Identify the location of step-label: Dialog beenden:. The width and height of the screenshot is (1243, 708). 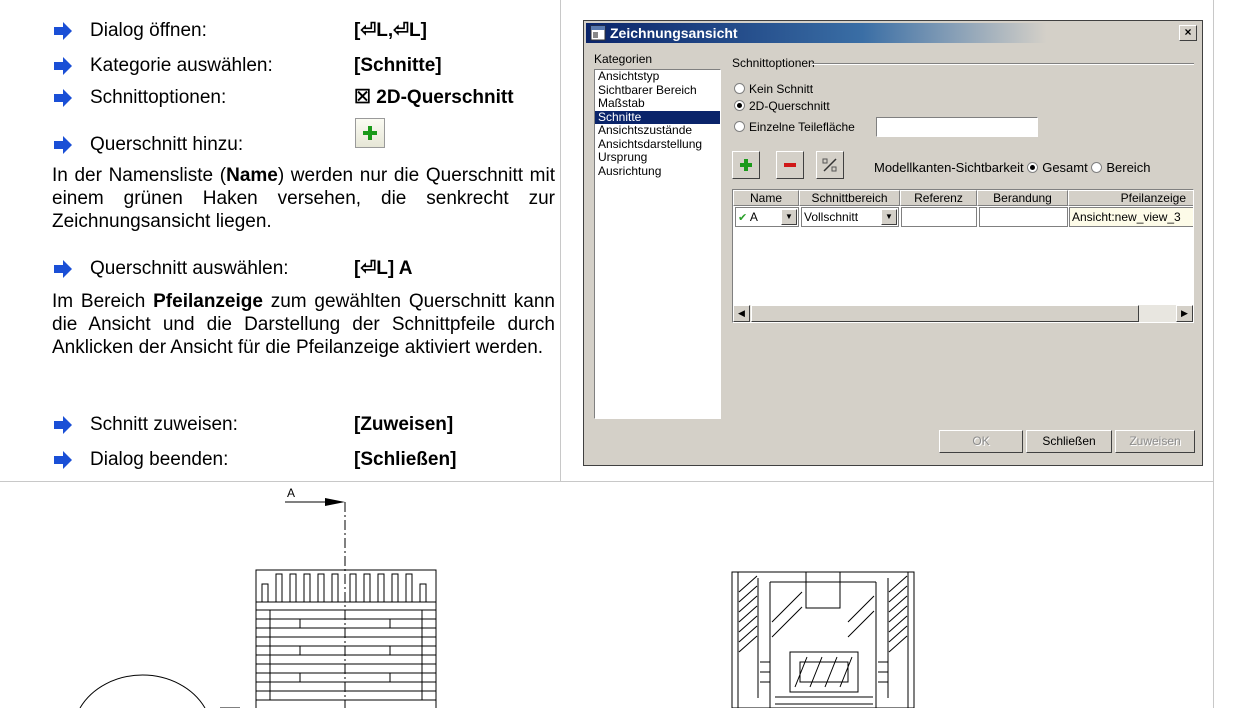
(159, 459).